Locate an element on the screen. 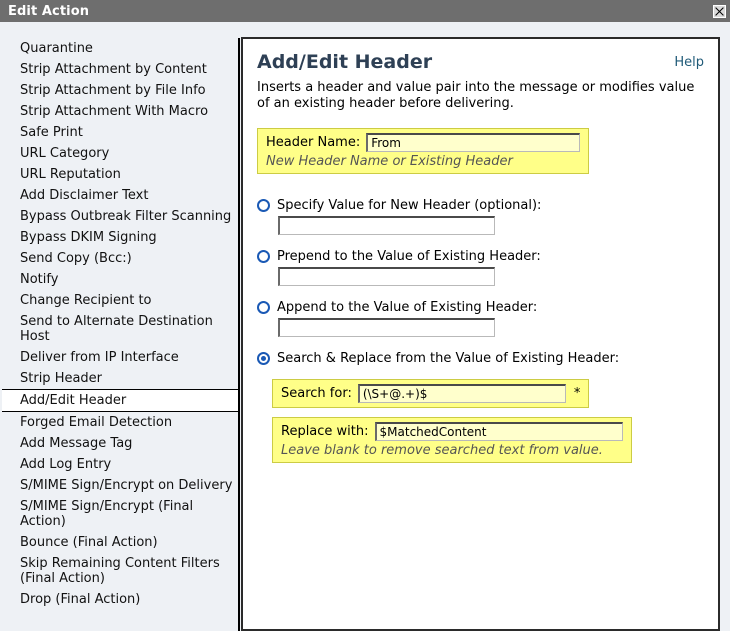  page-title: Add/Edit Header is located at coordinates (345, 62).